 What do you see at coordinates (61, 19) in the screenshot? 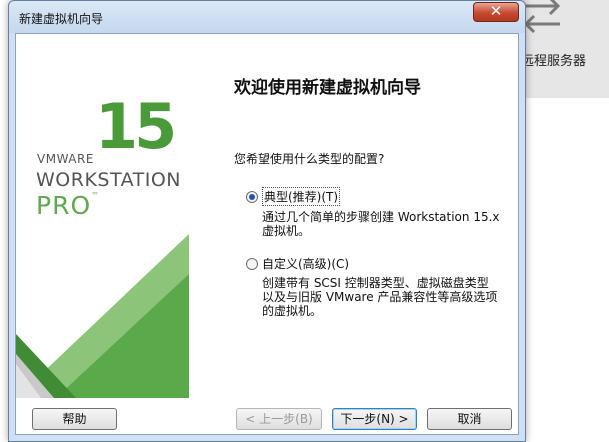
I see `dialog-title: 新建虚拟机向导` at bounding box center [61, 19].